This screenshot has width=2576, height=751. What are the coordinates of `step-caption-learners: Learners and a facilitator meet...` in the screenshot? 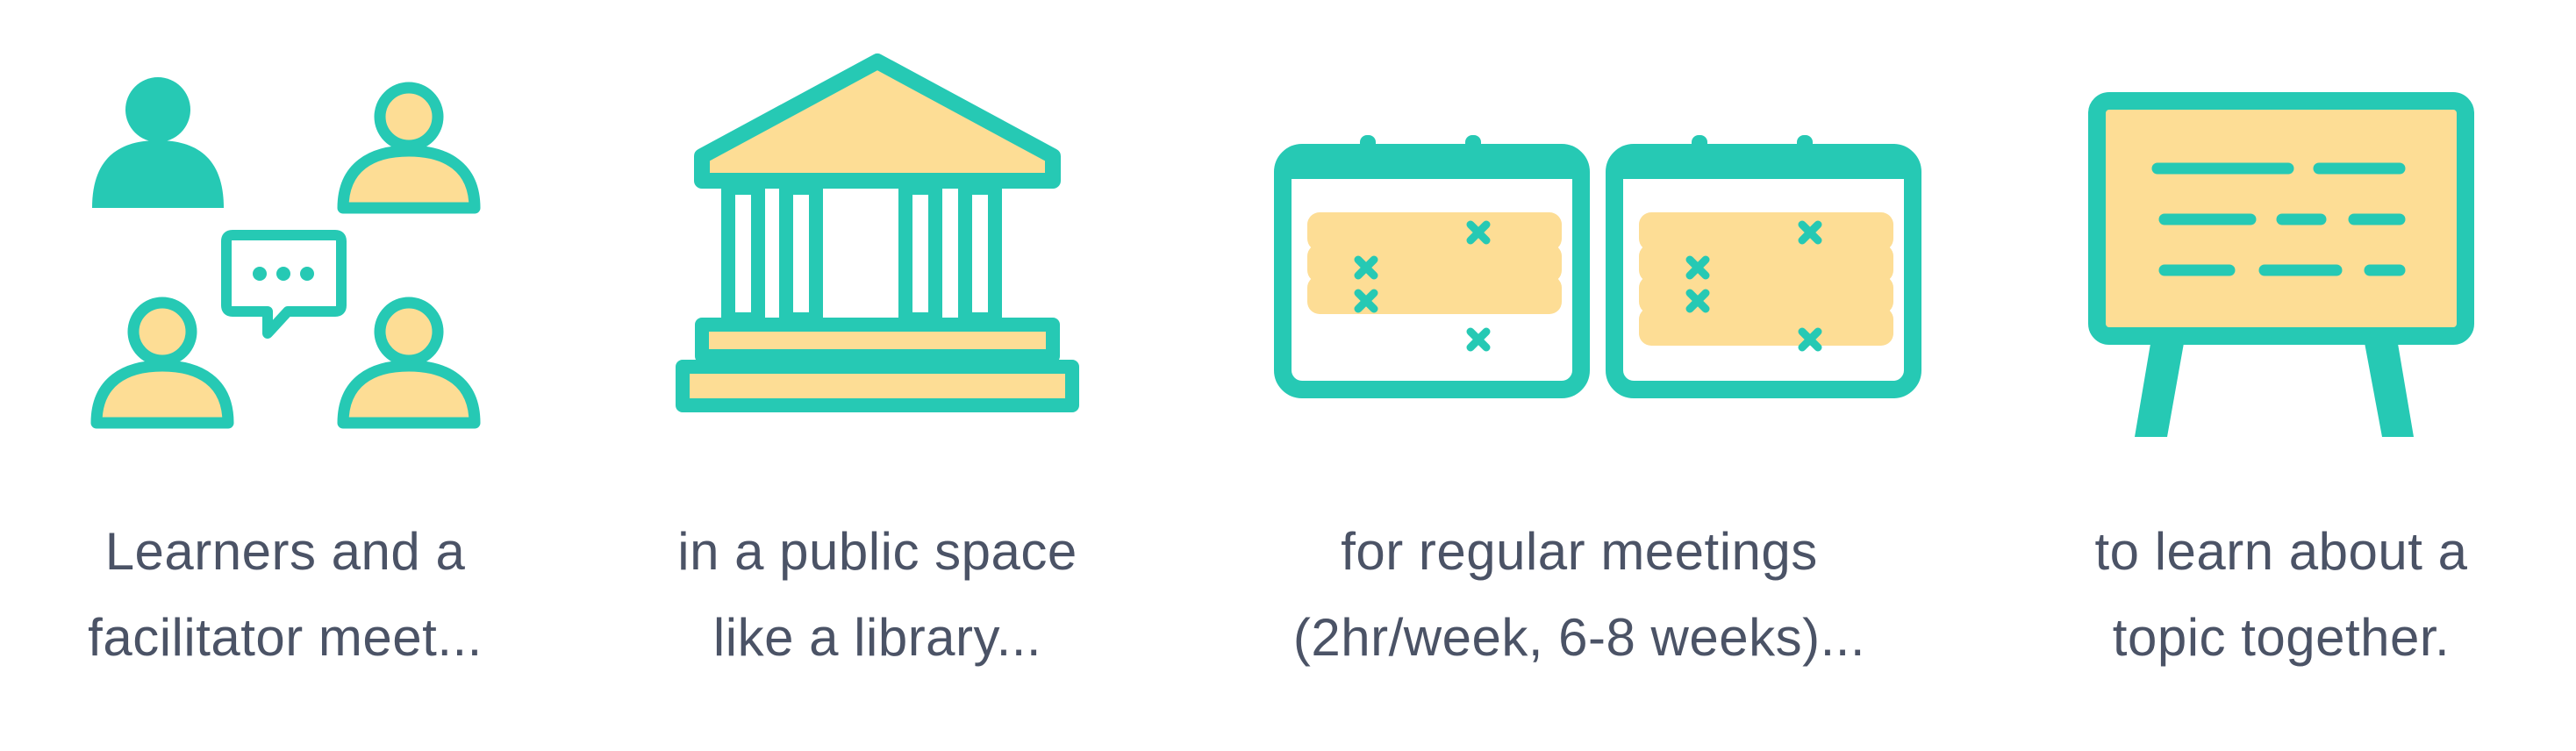 It's located at (296, 595).